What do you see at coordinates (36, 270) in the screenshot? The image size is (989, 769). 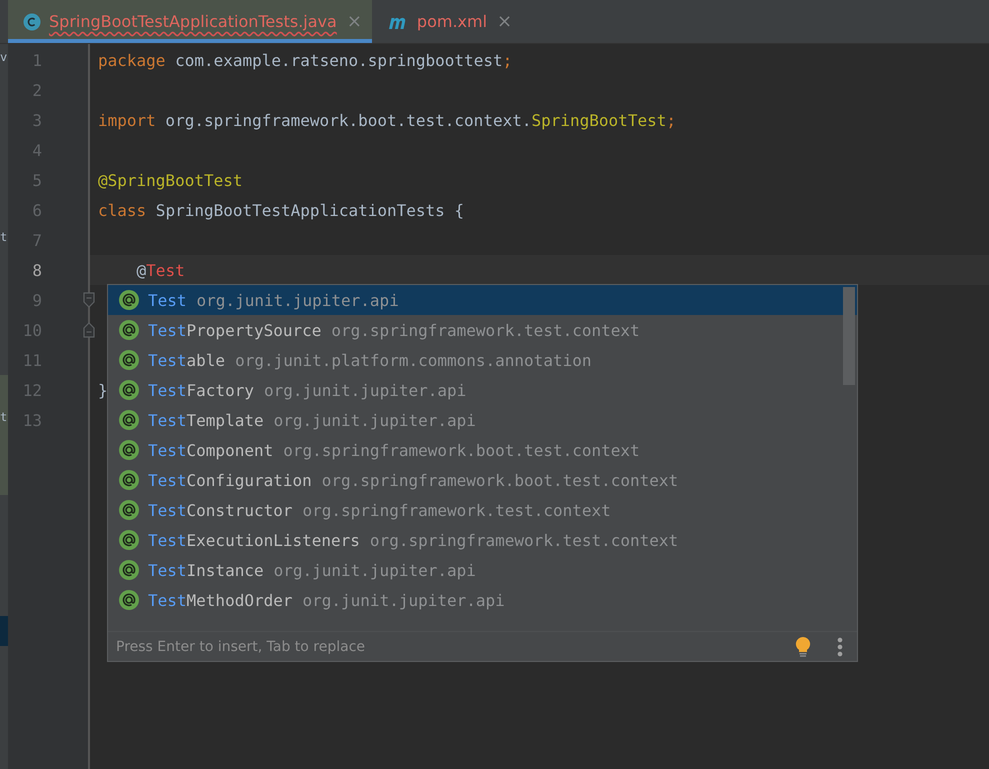 I see `line-number: 8` at bounding box center [36, 270].